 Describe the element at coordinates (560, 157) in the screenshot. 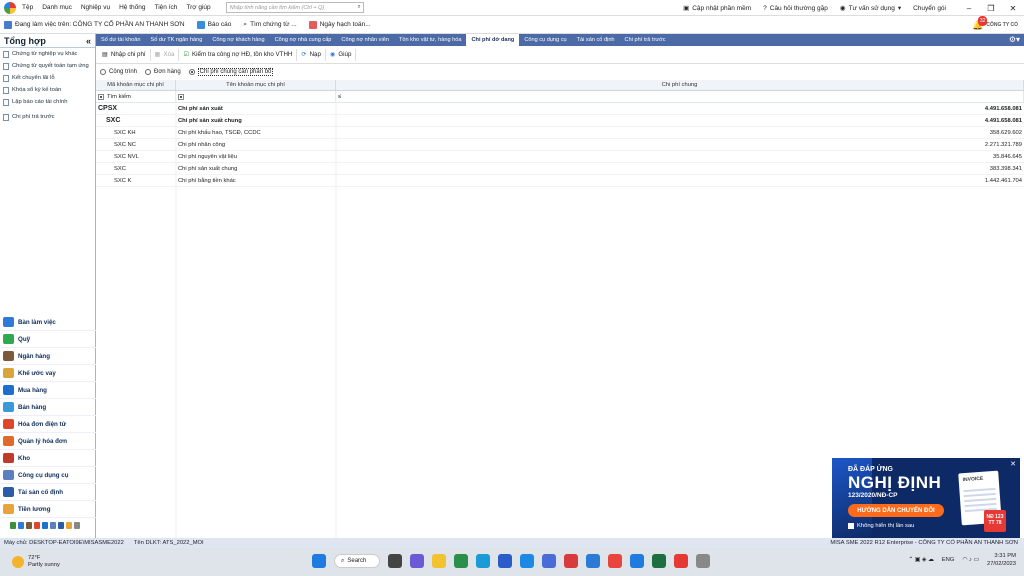

I see `table-row: SXC NVL Chi phí nguyên vật liệu 35.846.645` at that location.